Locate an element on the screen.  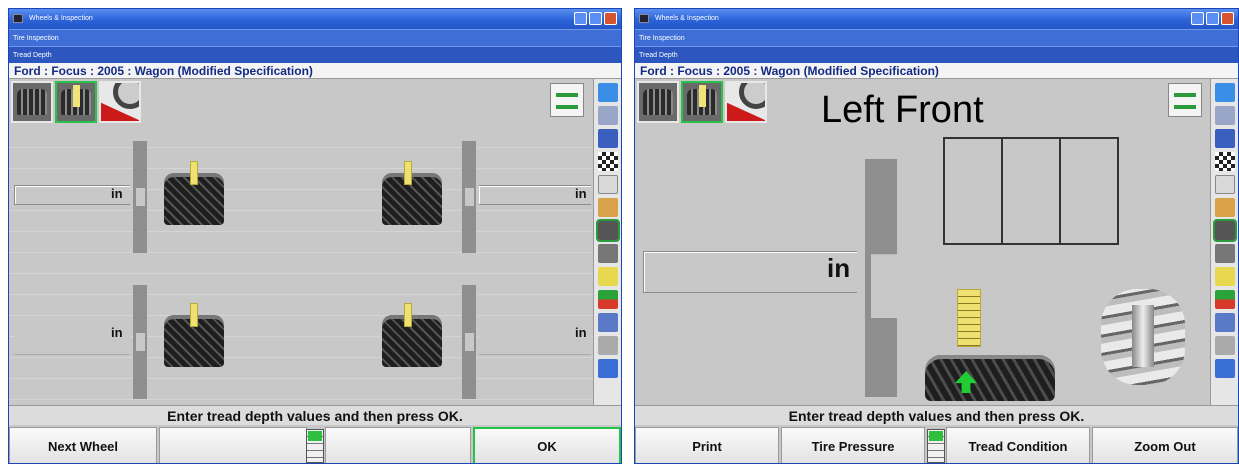
tread-condition-button: Tread Condition is located at coordinates (1018, 445).